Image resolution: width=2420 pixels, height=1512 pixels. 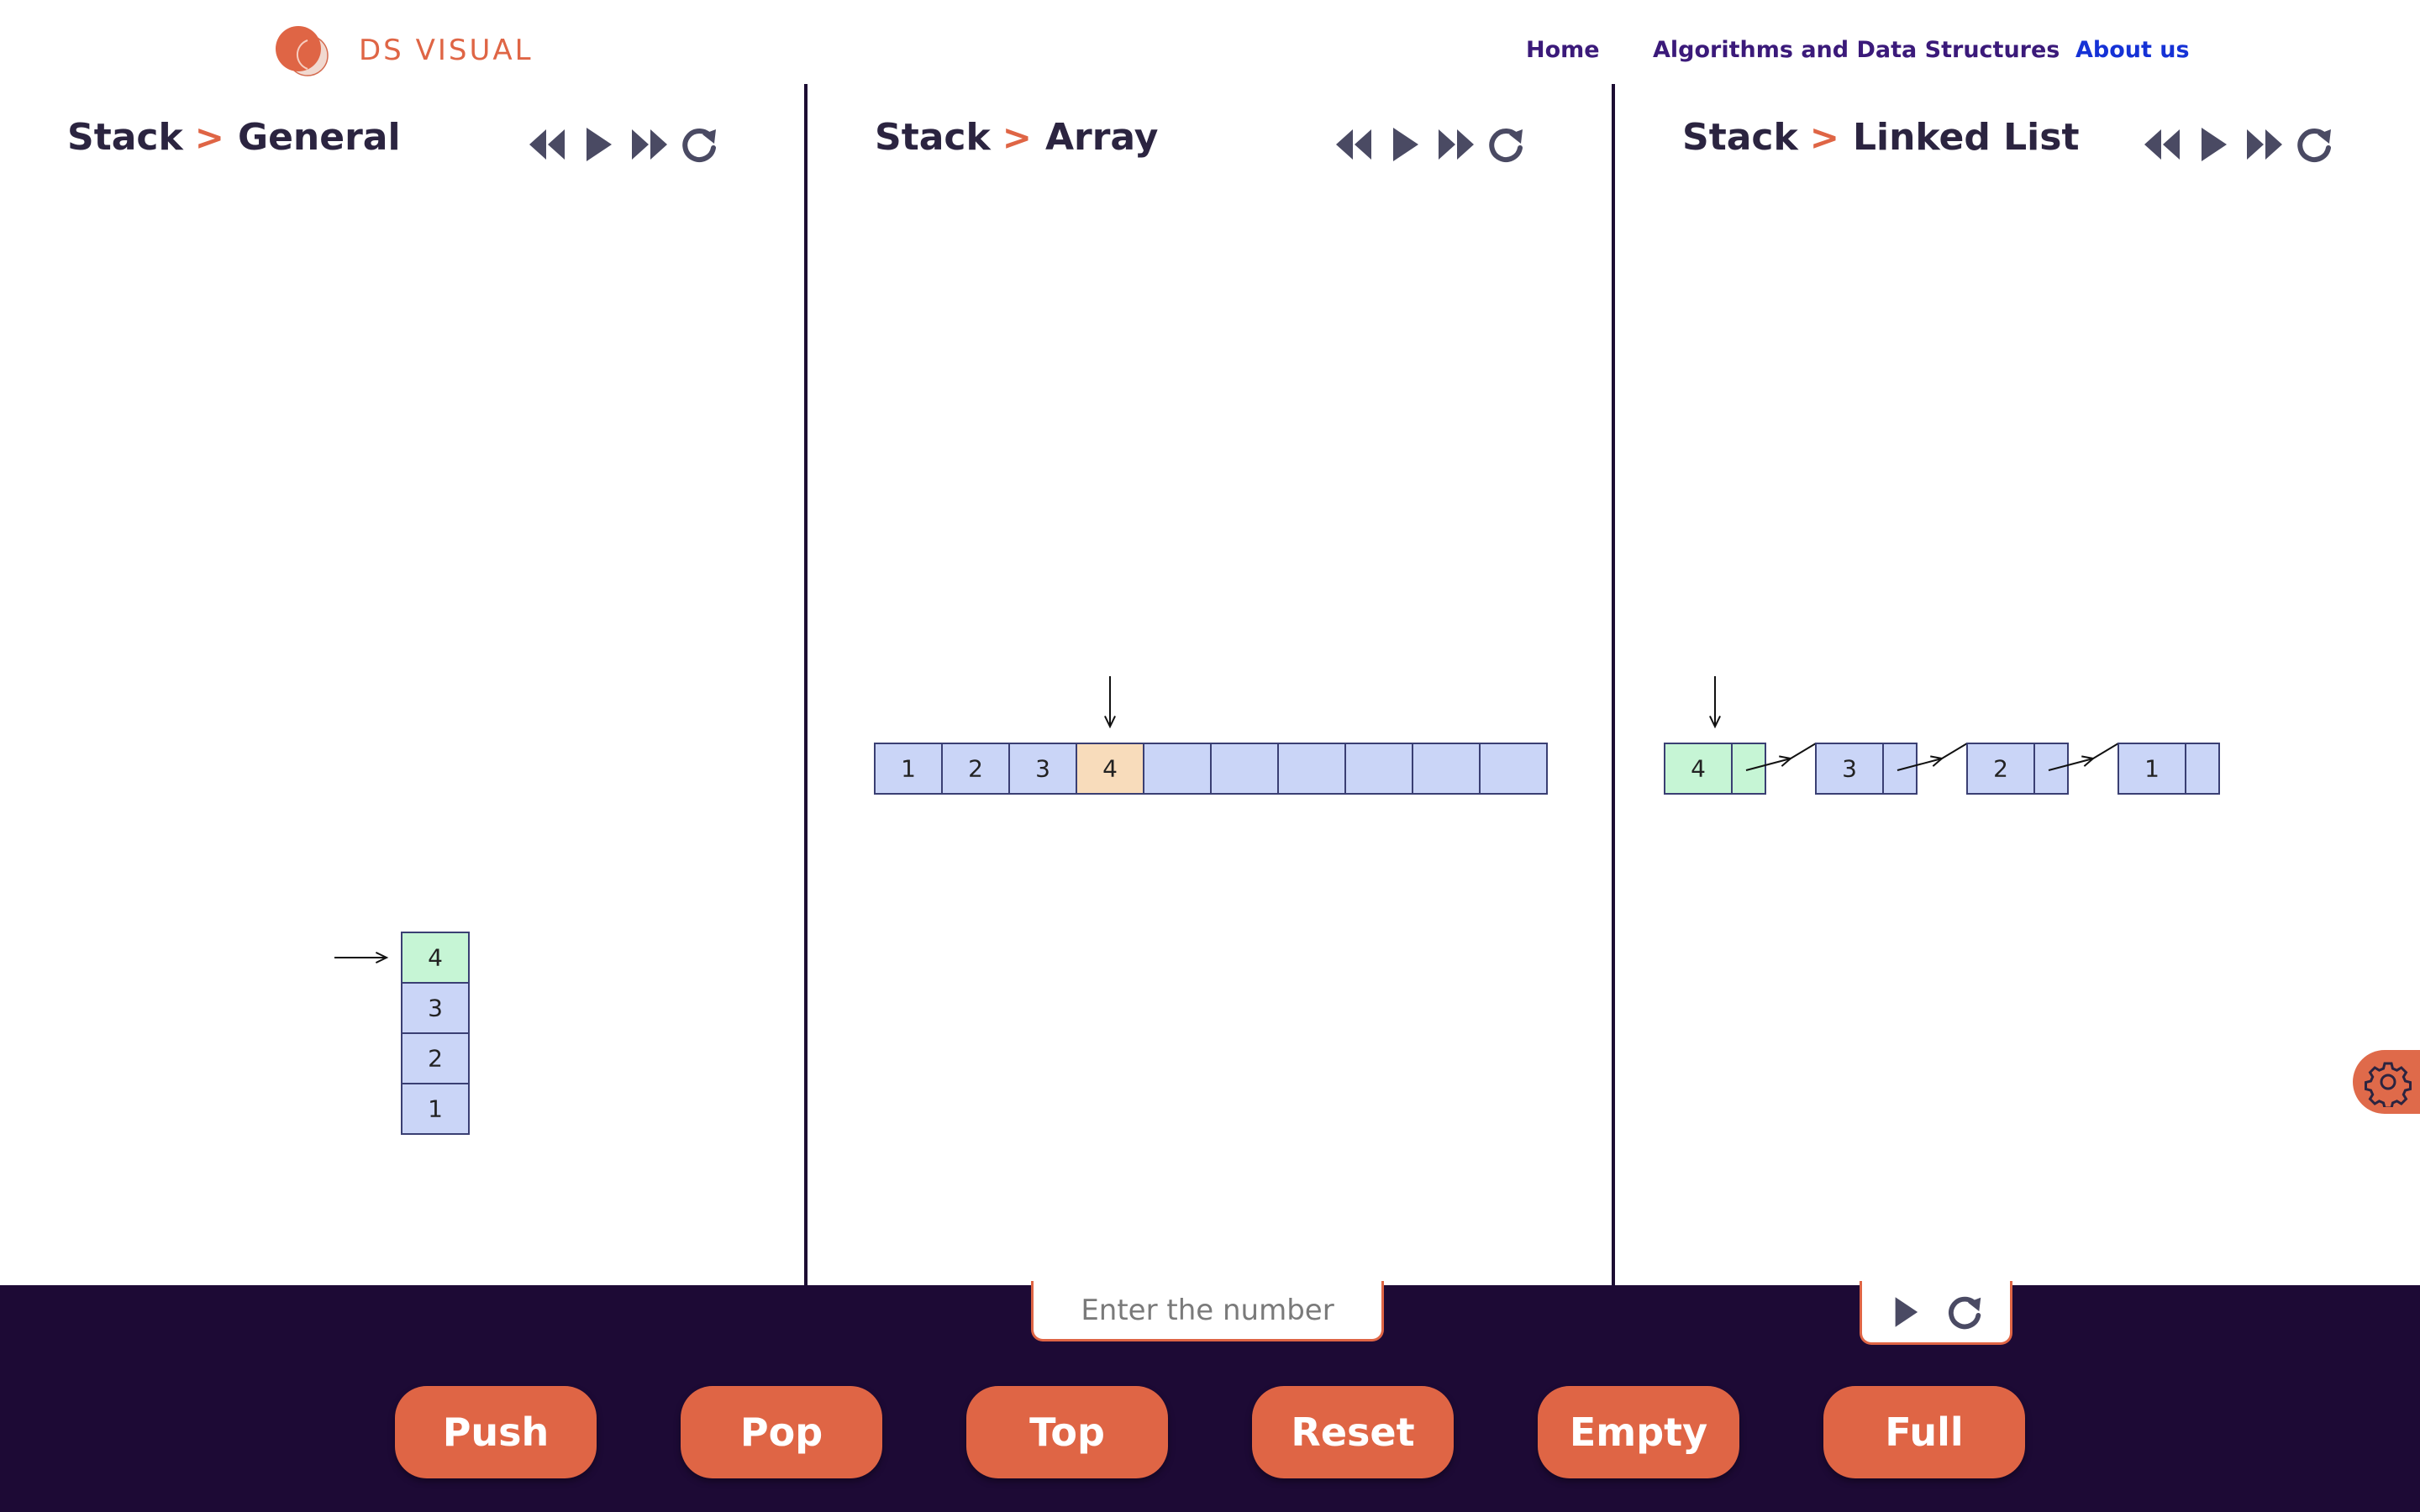 What do you see at coordinates (781, 1432) in the screenshot?
I see `pop-button: Pop` at bounding box center [781, 1432].